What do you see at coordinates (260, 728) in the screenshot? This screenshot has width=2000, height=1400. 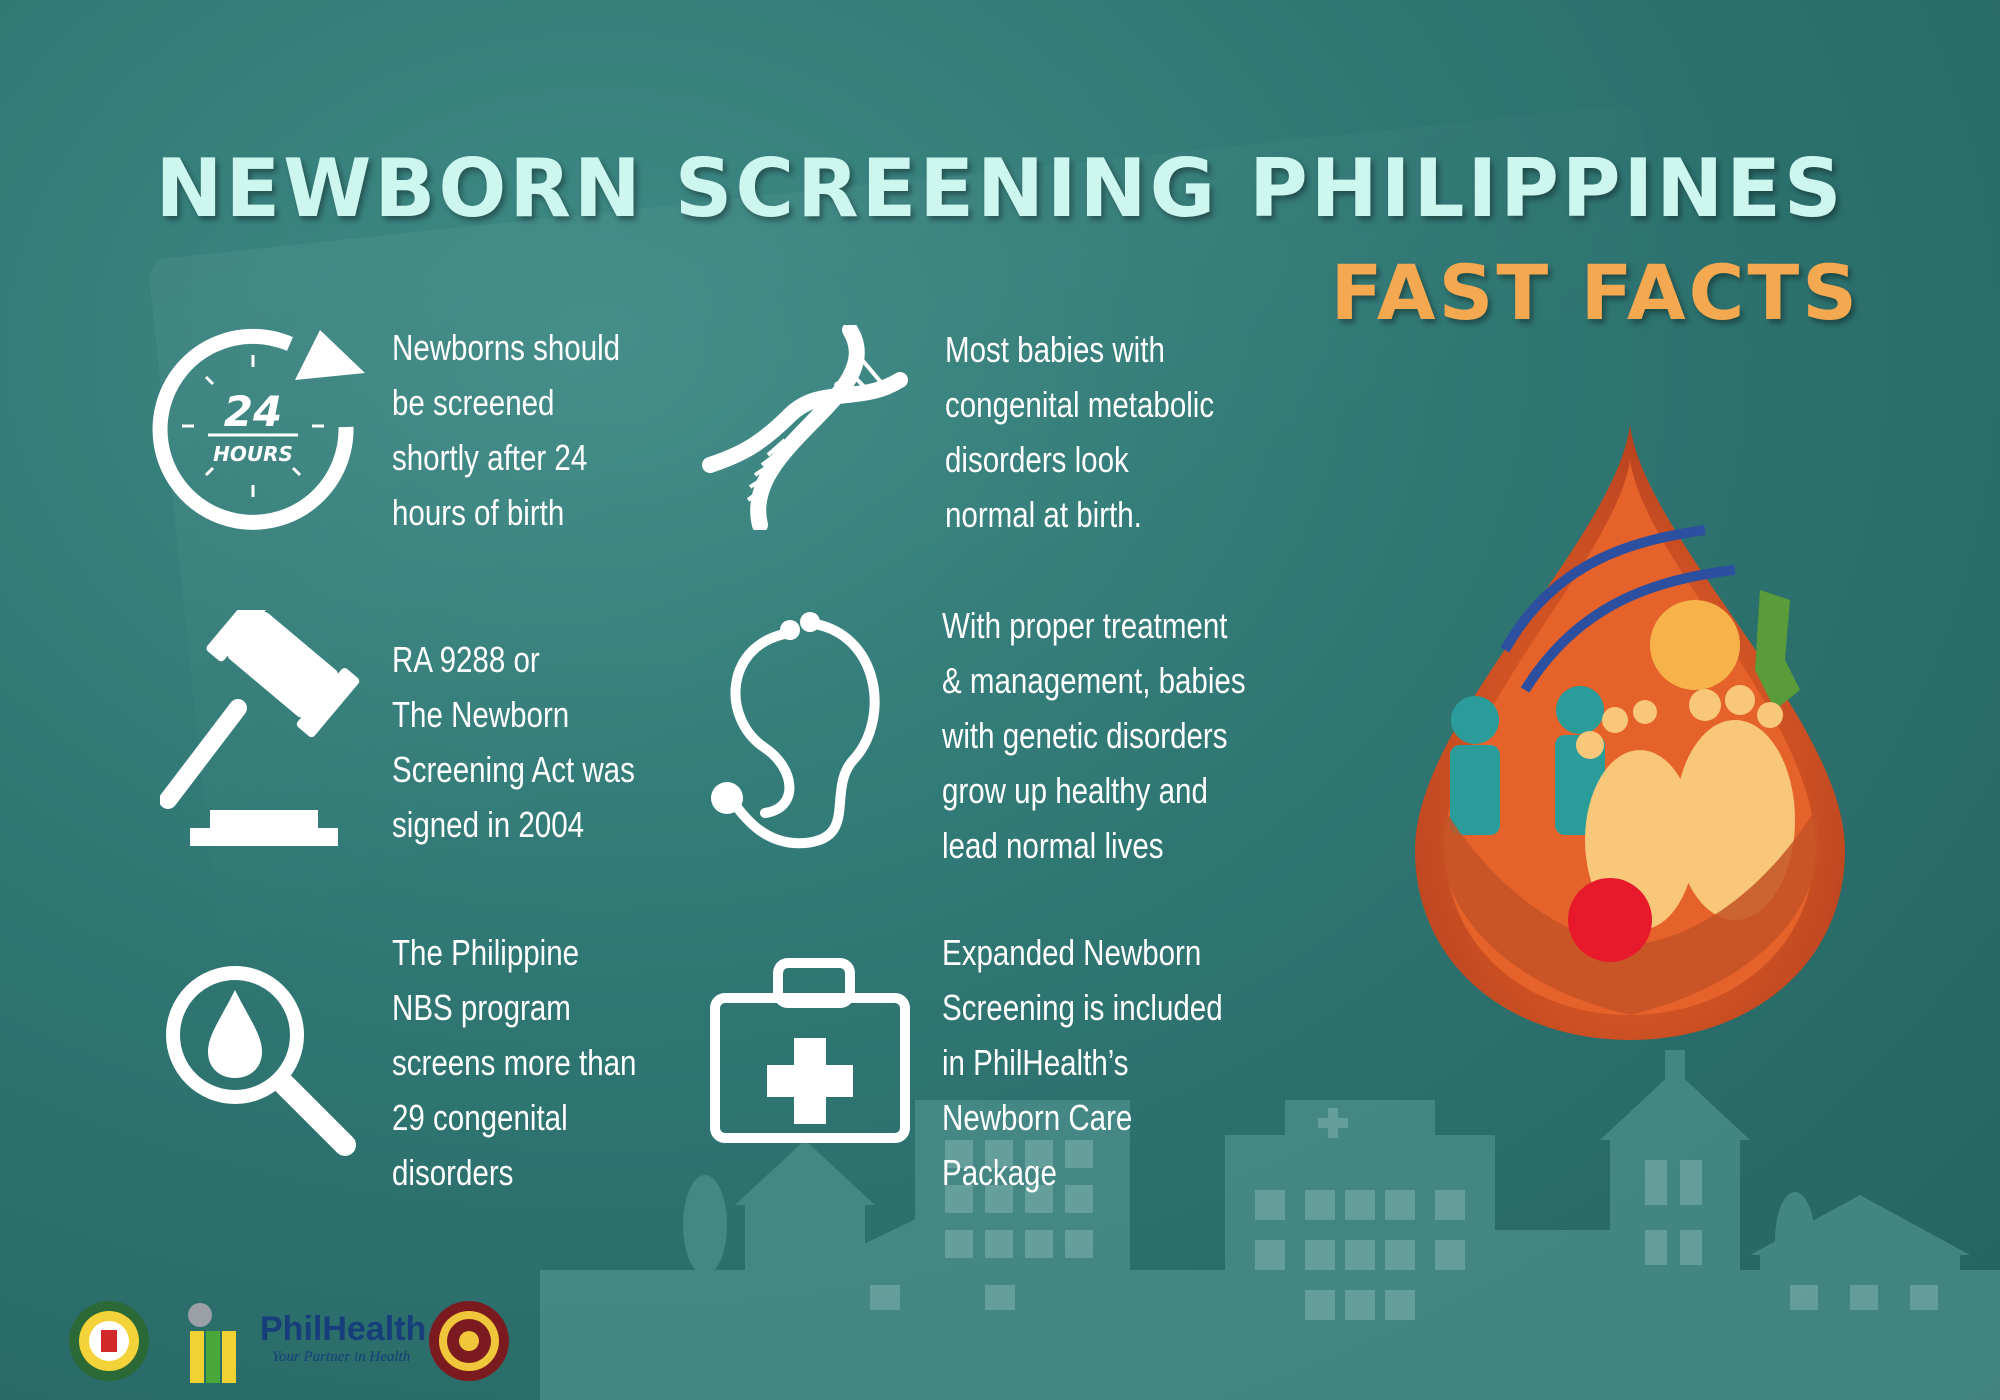 I see `gavel-icon` at bounding box center [260, 728].